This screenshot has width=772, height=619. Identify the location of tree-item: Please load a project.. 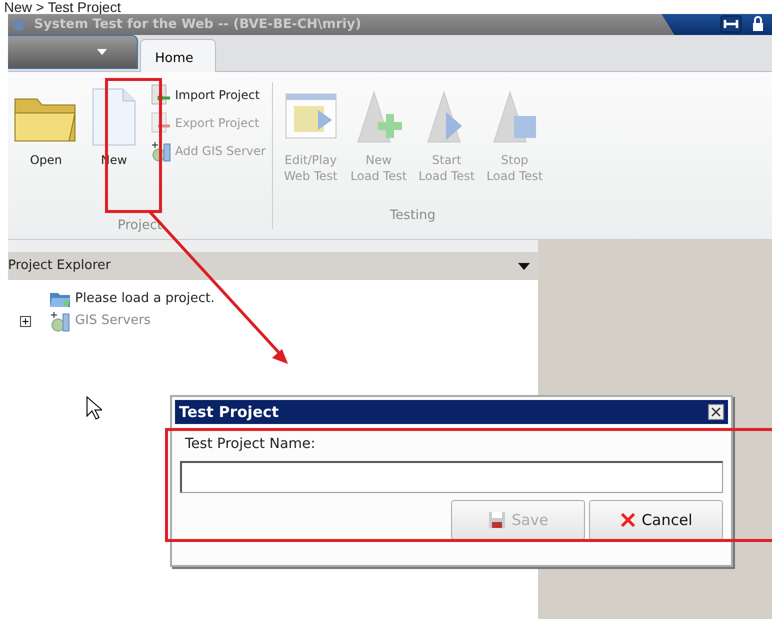
(273, 299).